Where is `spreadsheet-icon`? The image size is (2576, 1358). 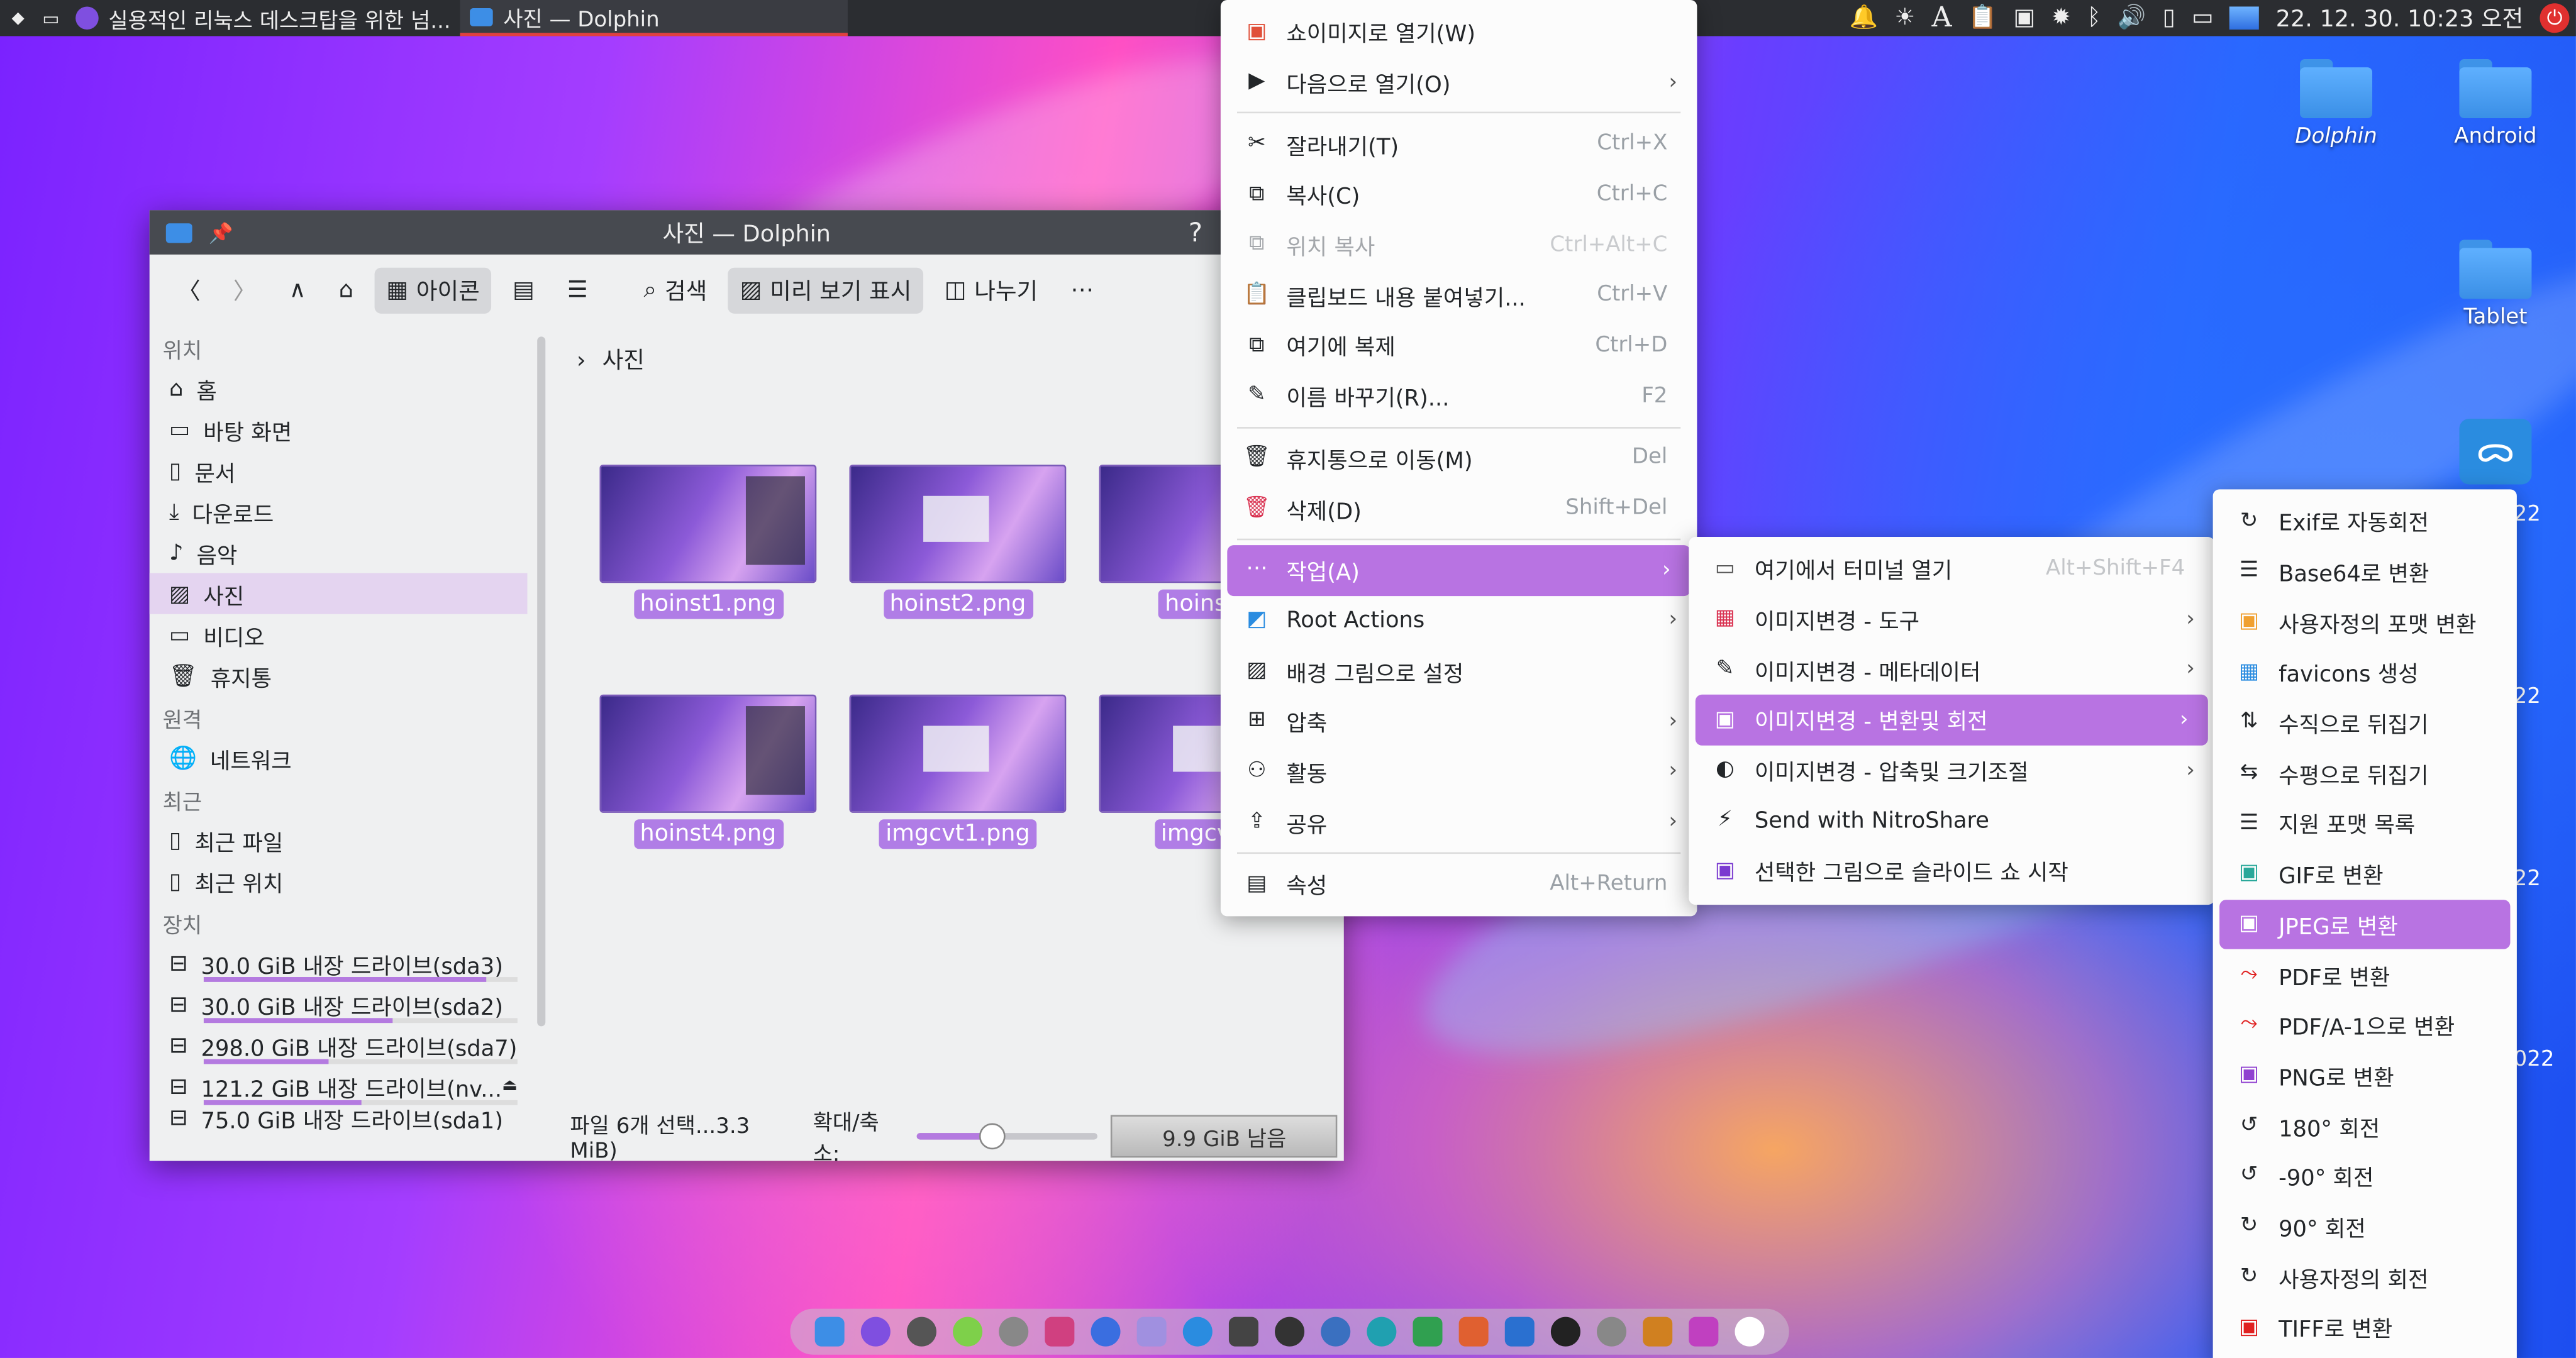
spreadsheet-icon is located at coordinates (1428, 1332).